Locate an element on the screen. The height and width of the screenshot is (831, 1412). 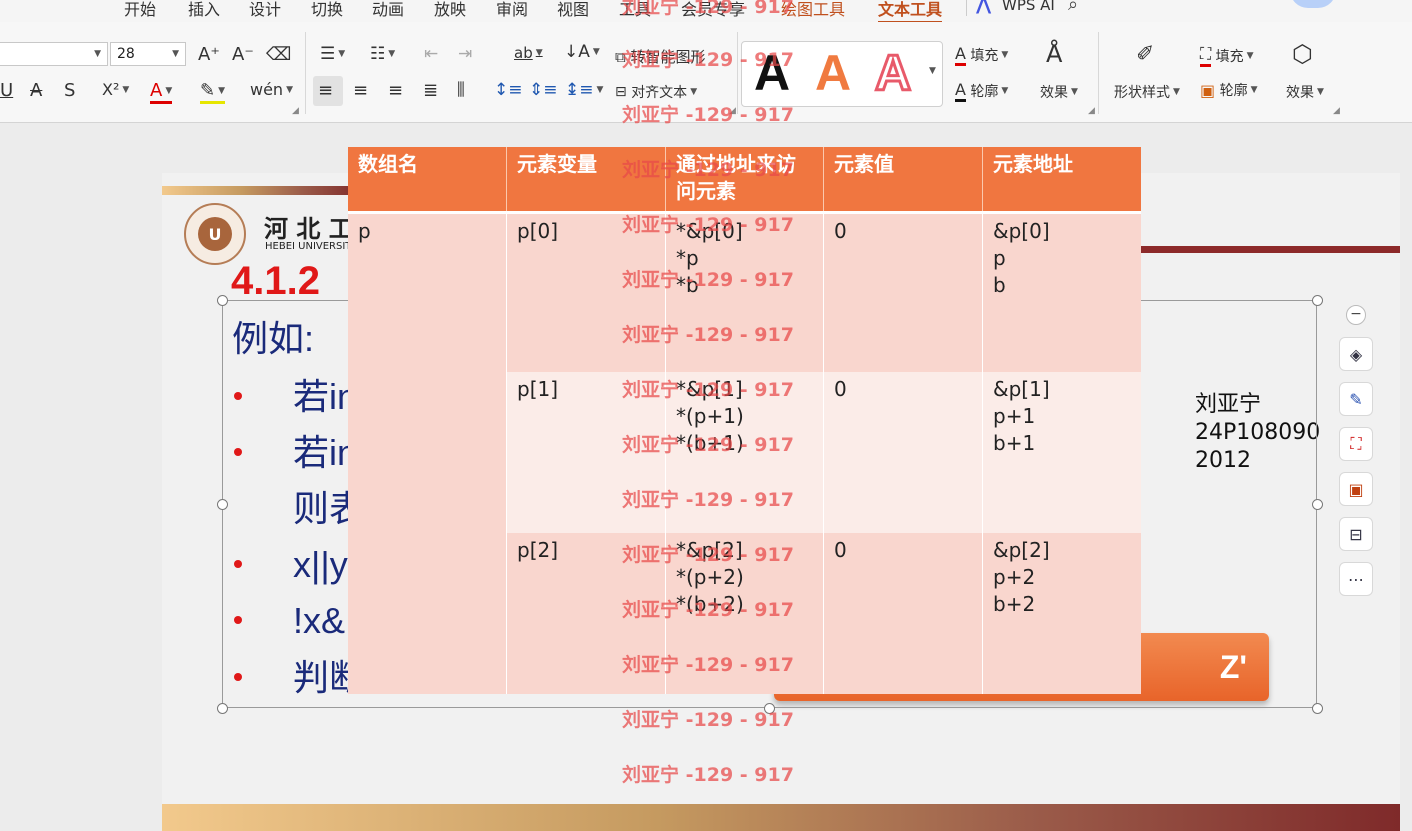
shape-effect-button: 效果 ▼ is located at coordinates (1305, 92).